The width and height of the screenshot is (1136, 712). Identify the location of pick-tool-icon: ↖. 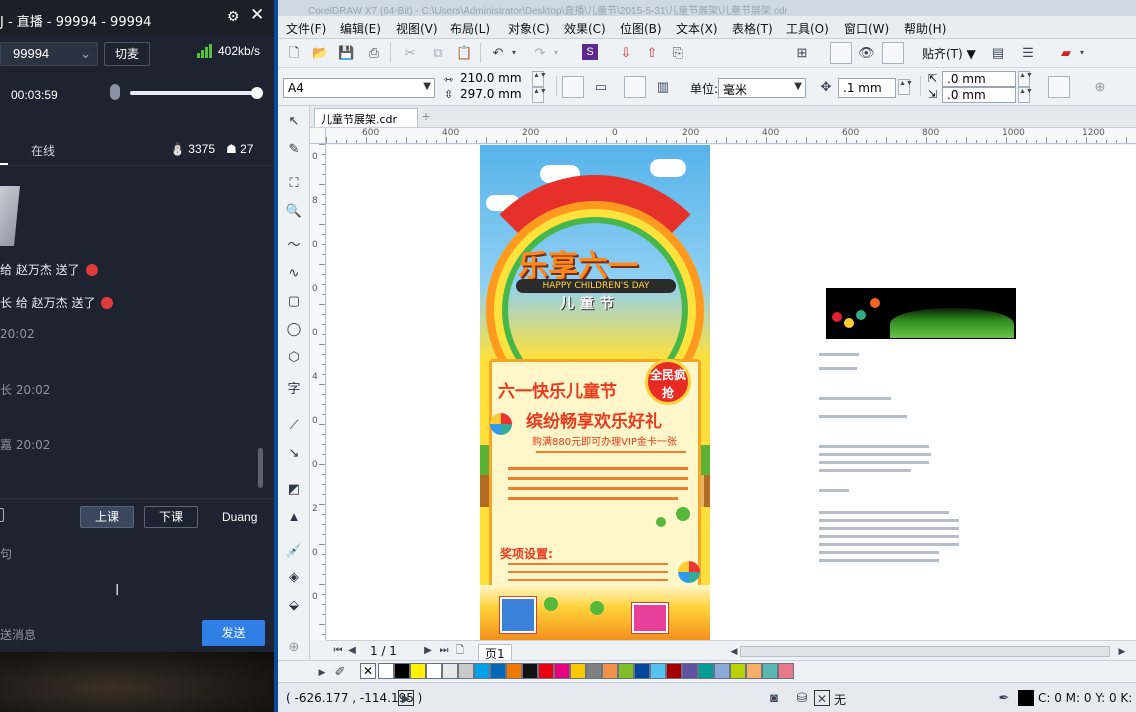
(294, 121).